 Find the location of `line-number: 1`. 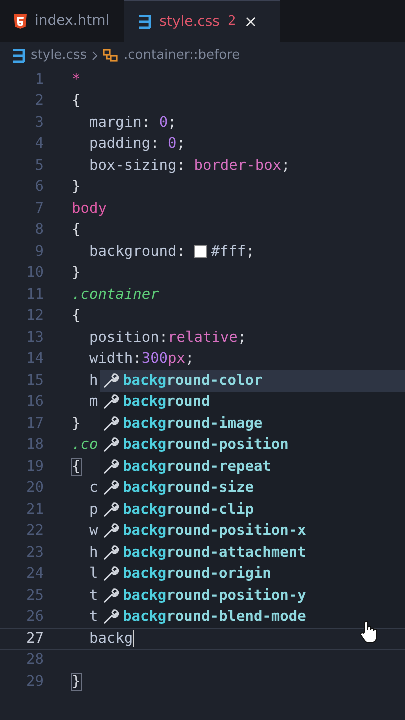

line-number: 1 is located at coordinates (39, 80).